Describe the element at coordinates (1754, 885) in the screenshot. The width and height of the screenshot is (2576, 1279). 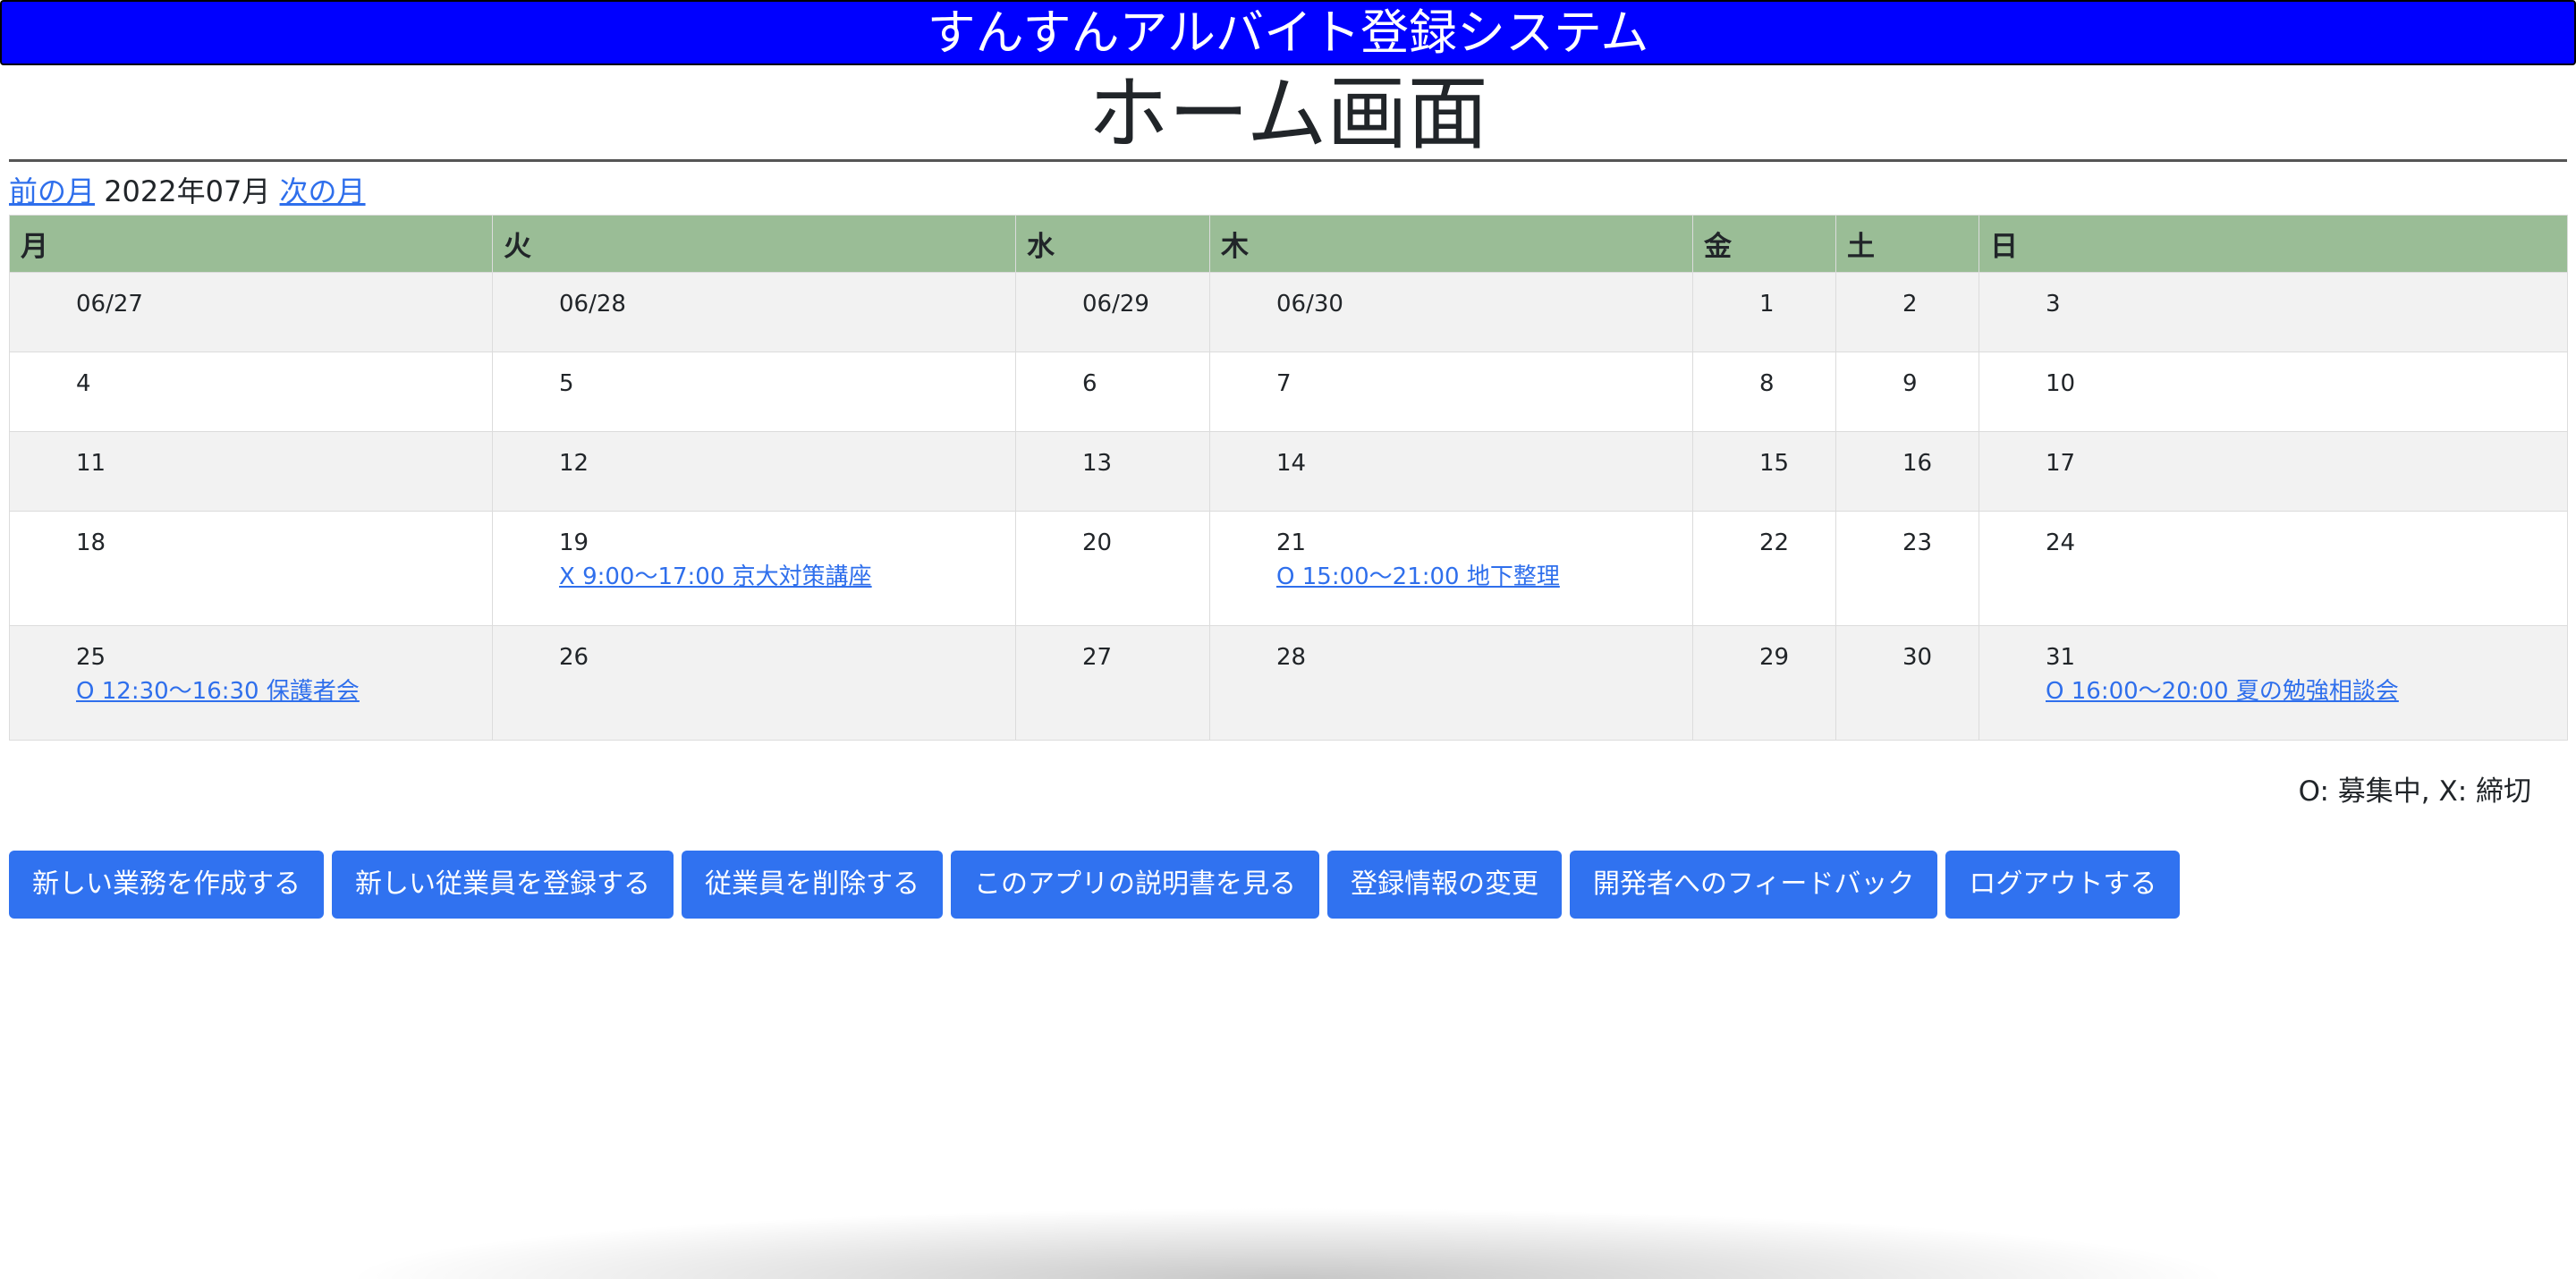
I see `developer-feedback-button: 開発者へのフィードバック` at that location.